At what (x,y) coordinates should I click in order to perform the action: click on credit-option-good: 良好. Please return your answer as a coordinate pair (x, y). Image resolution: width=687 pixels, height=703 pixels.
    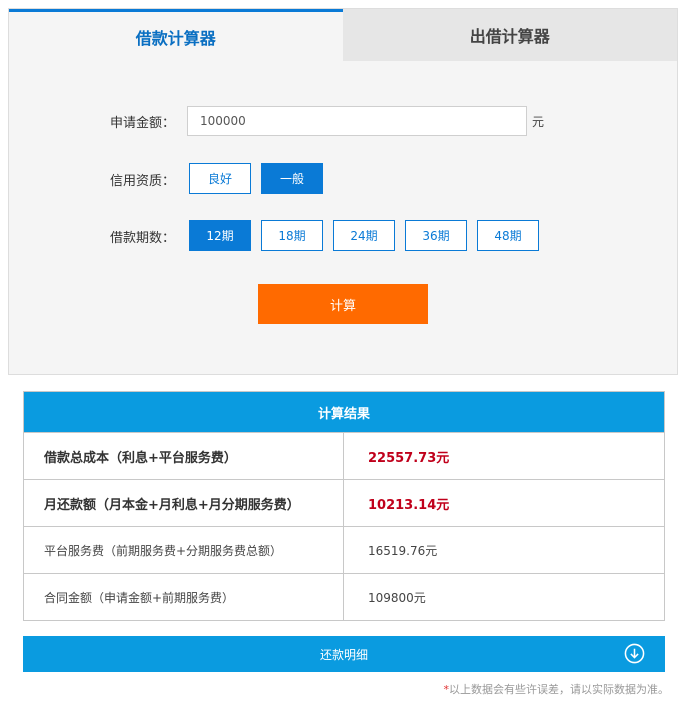
    Looking at the image, I should click on (220, 178).